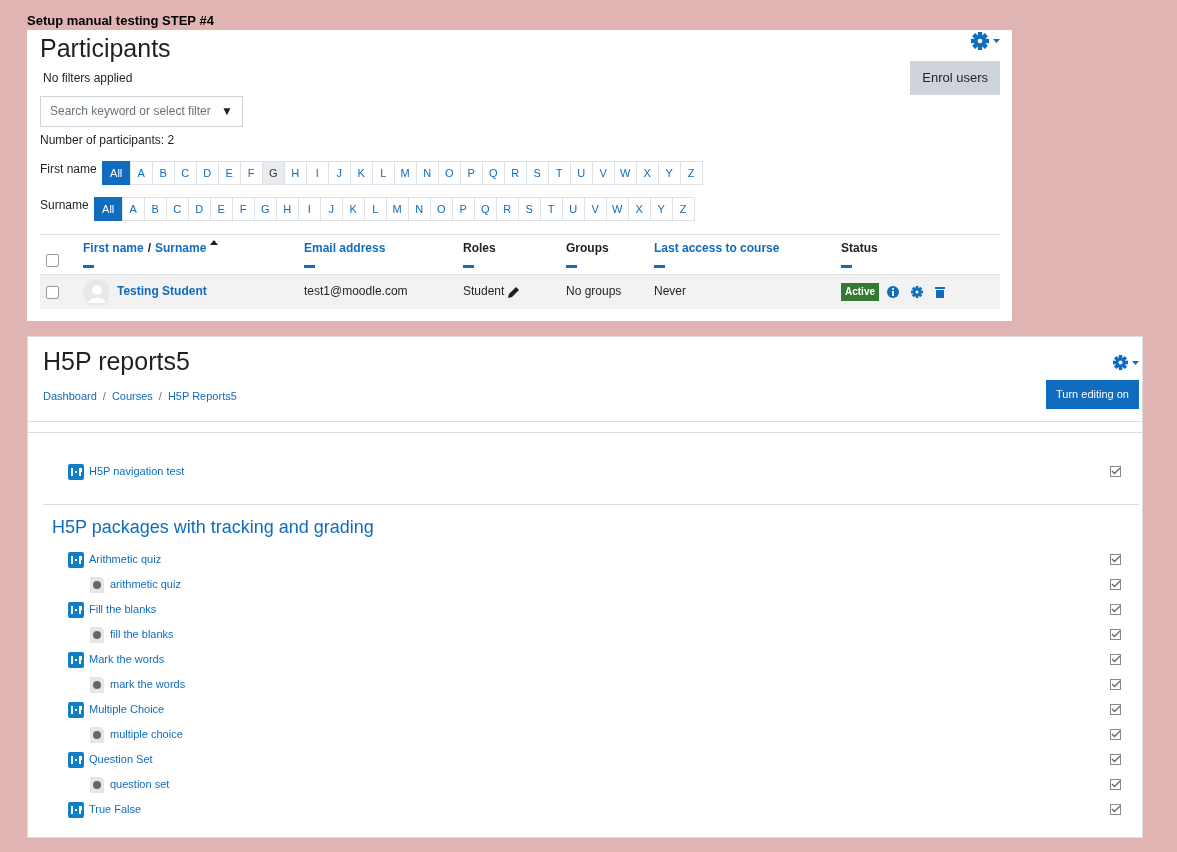  I want to click on turn-editing-on-button: Turn editing on, so click(1092, 394).